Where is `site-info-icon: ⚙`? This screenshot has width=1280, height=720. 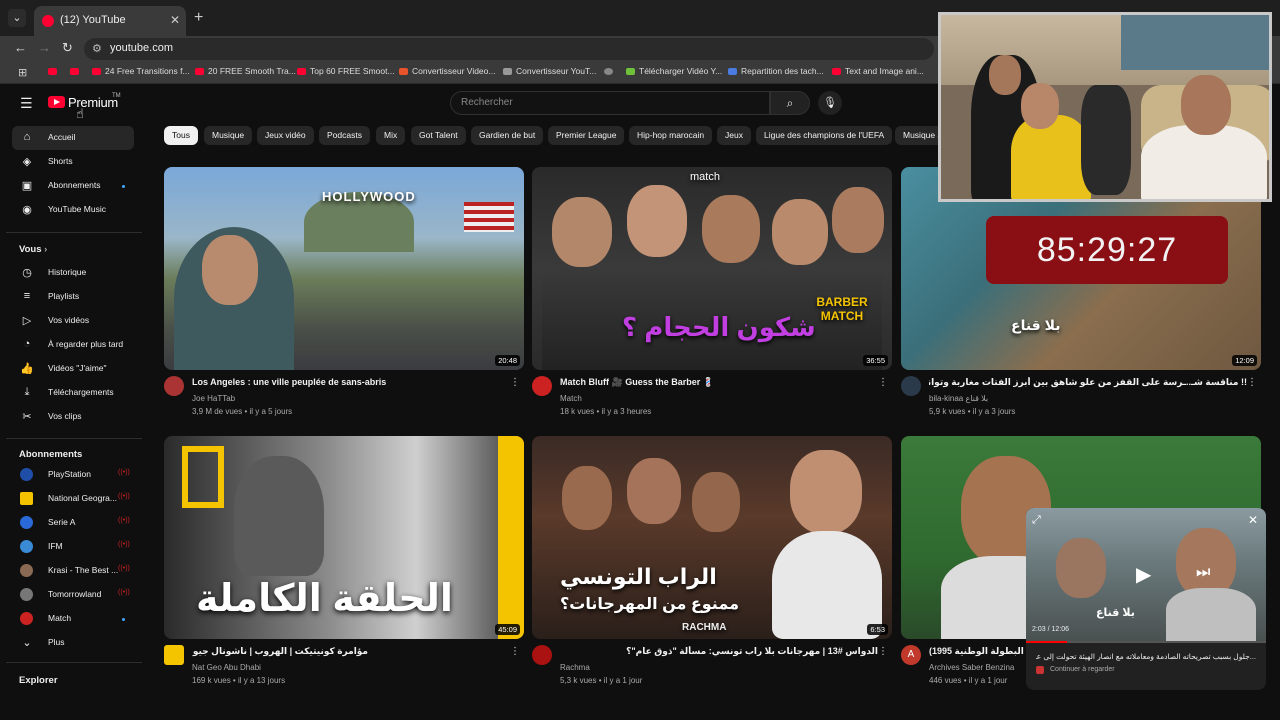
site-info-icon: ⚙ is located at coordinates (97, 48).